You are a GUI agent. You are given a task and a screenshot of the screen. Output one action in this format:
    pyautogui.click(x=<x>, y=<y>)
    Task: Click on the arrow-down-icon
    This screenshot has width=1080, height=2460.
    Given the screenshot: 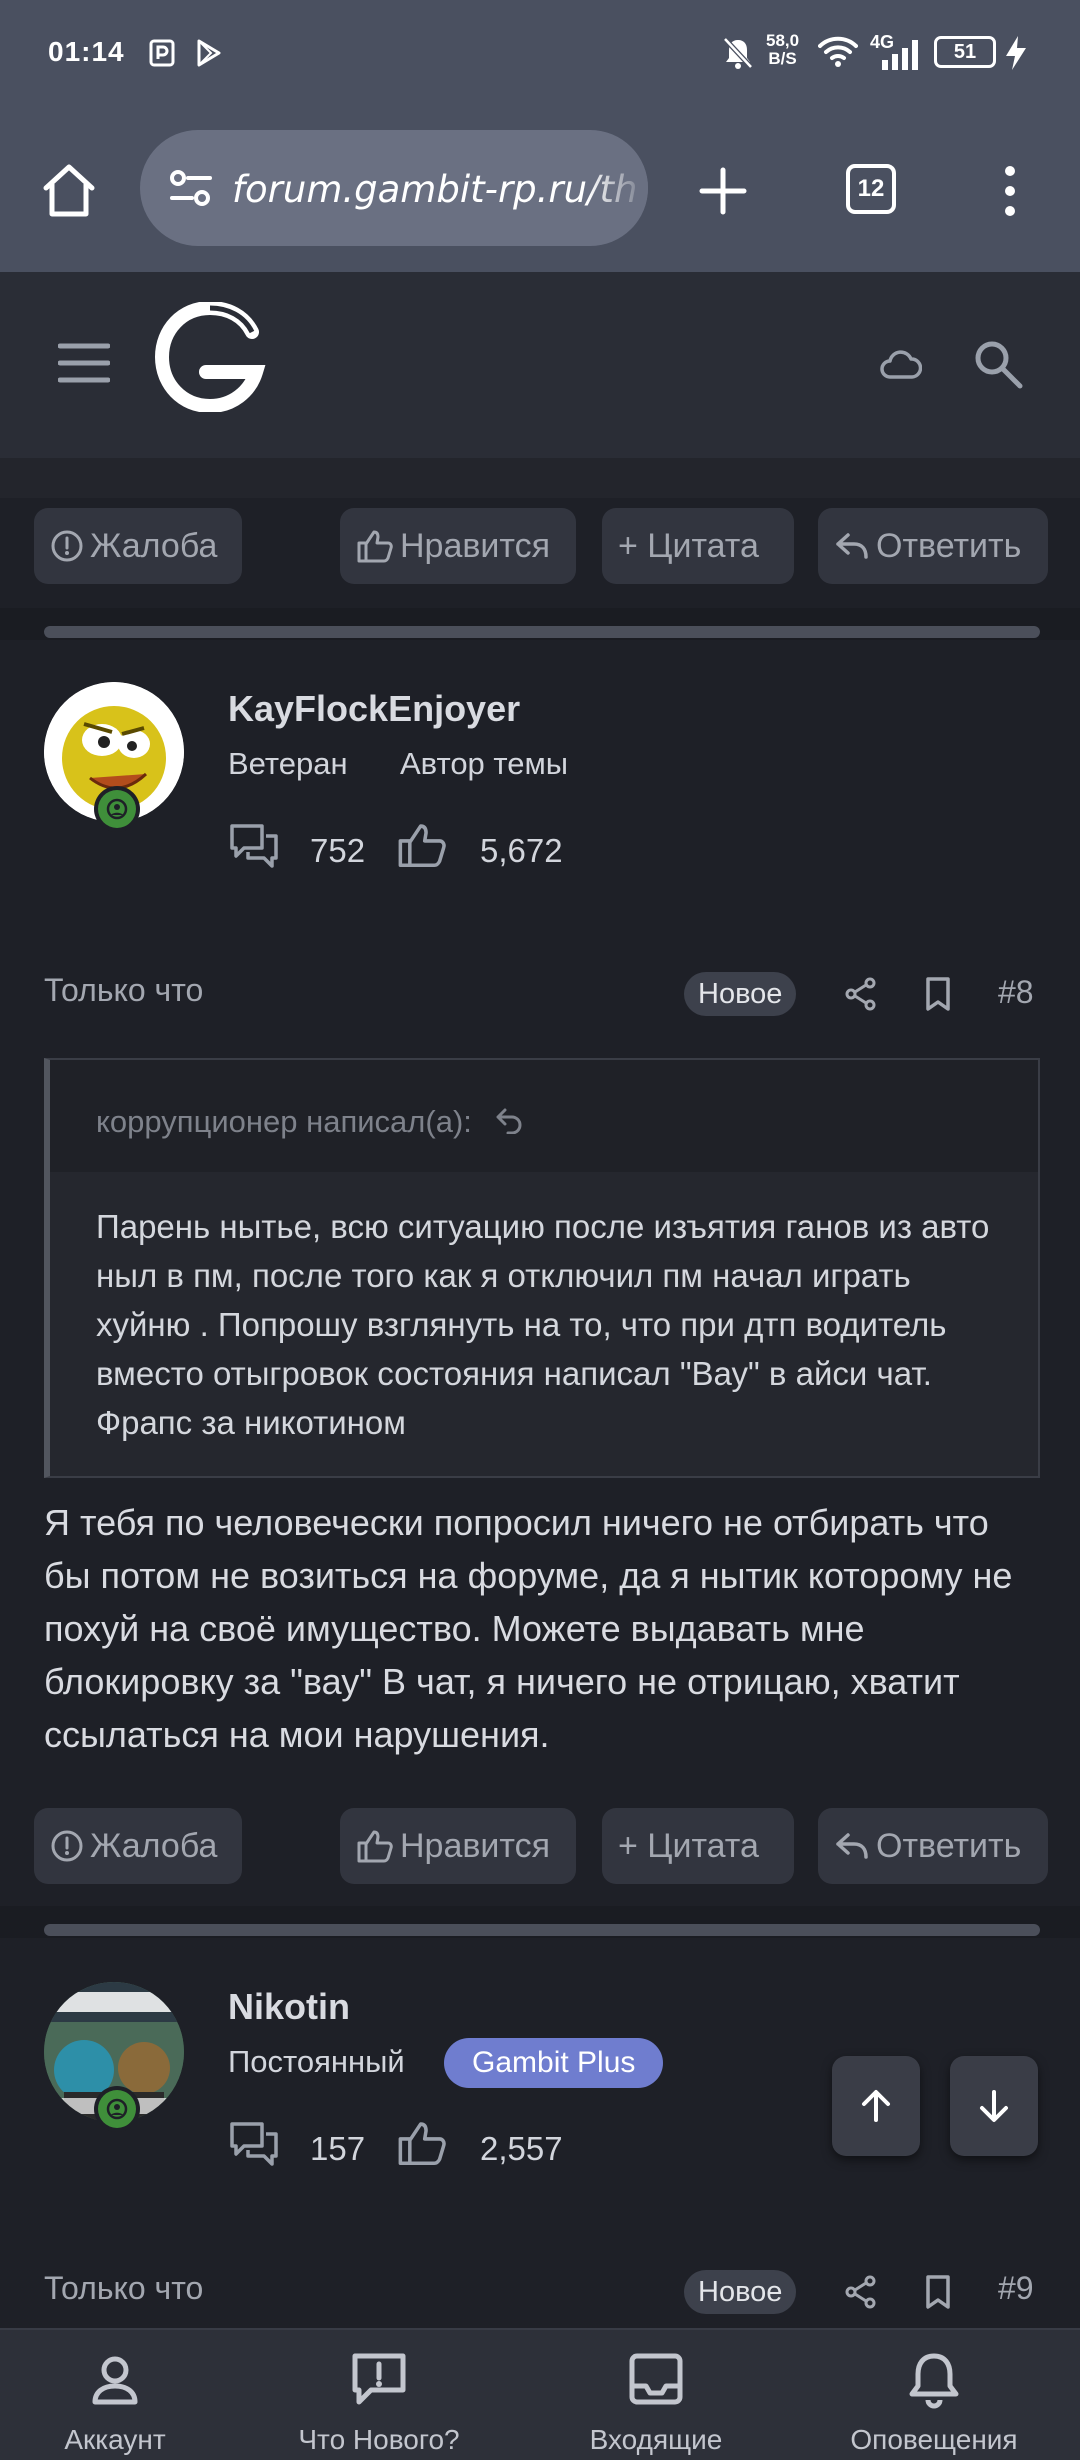 What is the action you would take?
    pyautogui.click(x=994, y=2106)
    